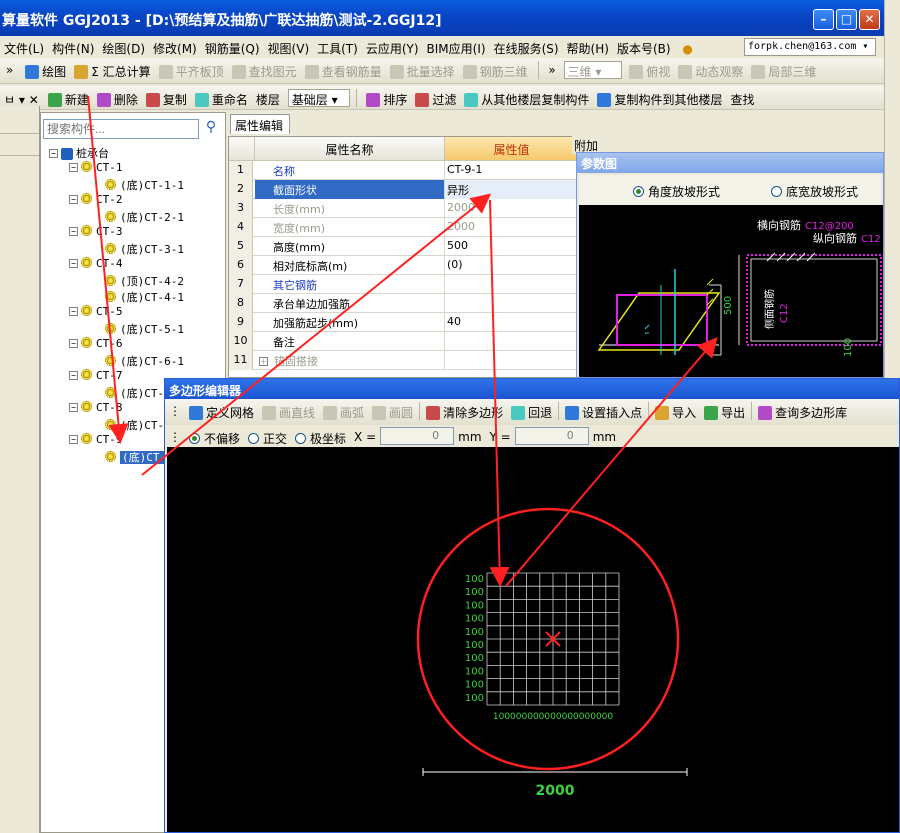 This screenshot has height=833, width=900. I want to click on toolbar-button-1: Σ 汇总计算, so click(112, 70).